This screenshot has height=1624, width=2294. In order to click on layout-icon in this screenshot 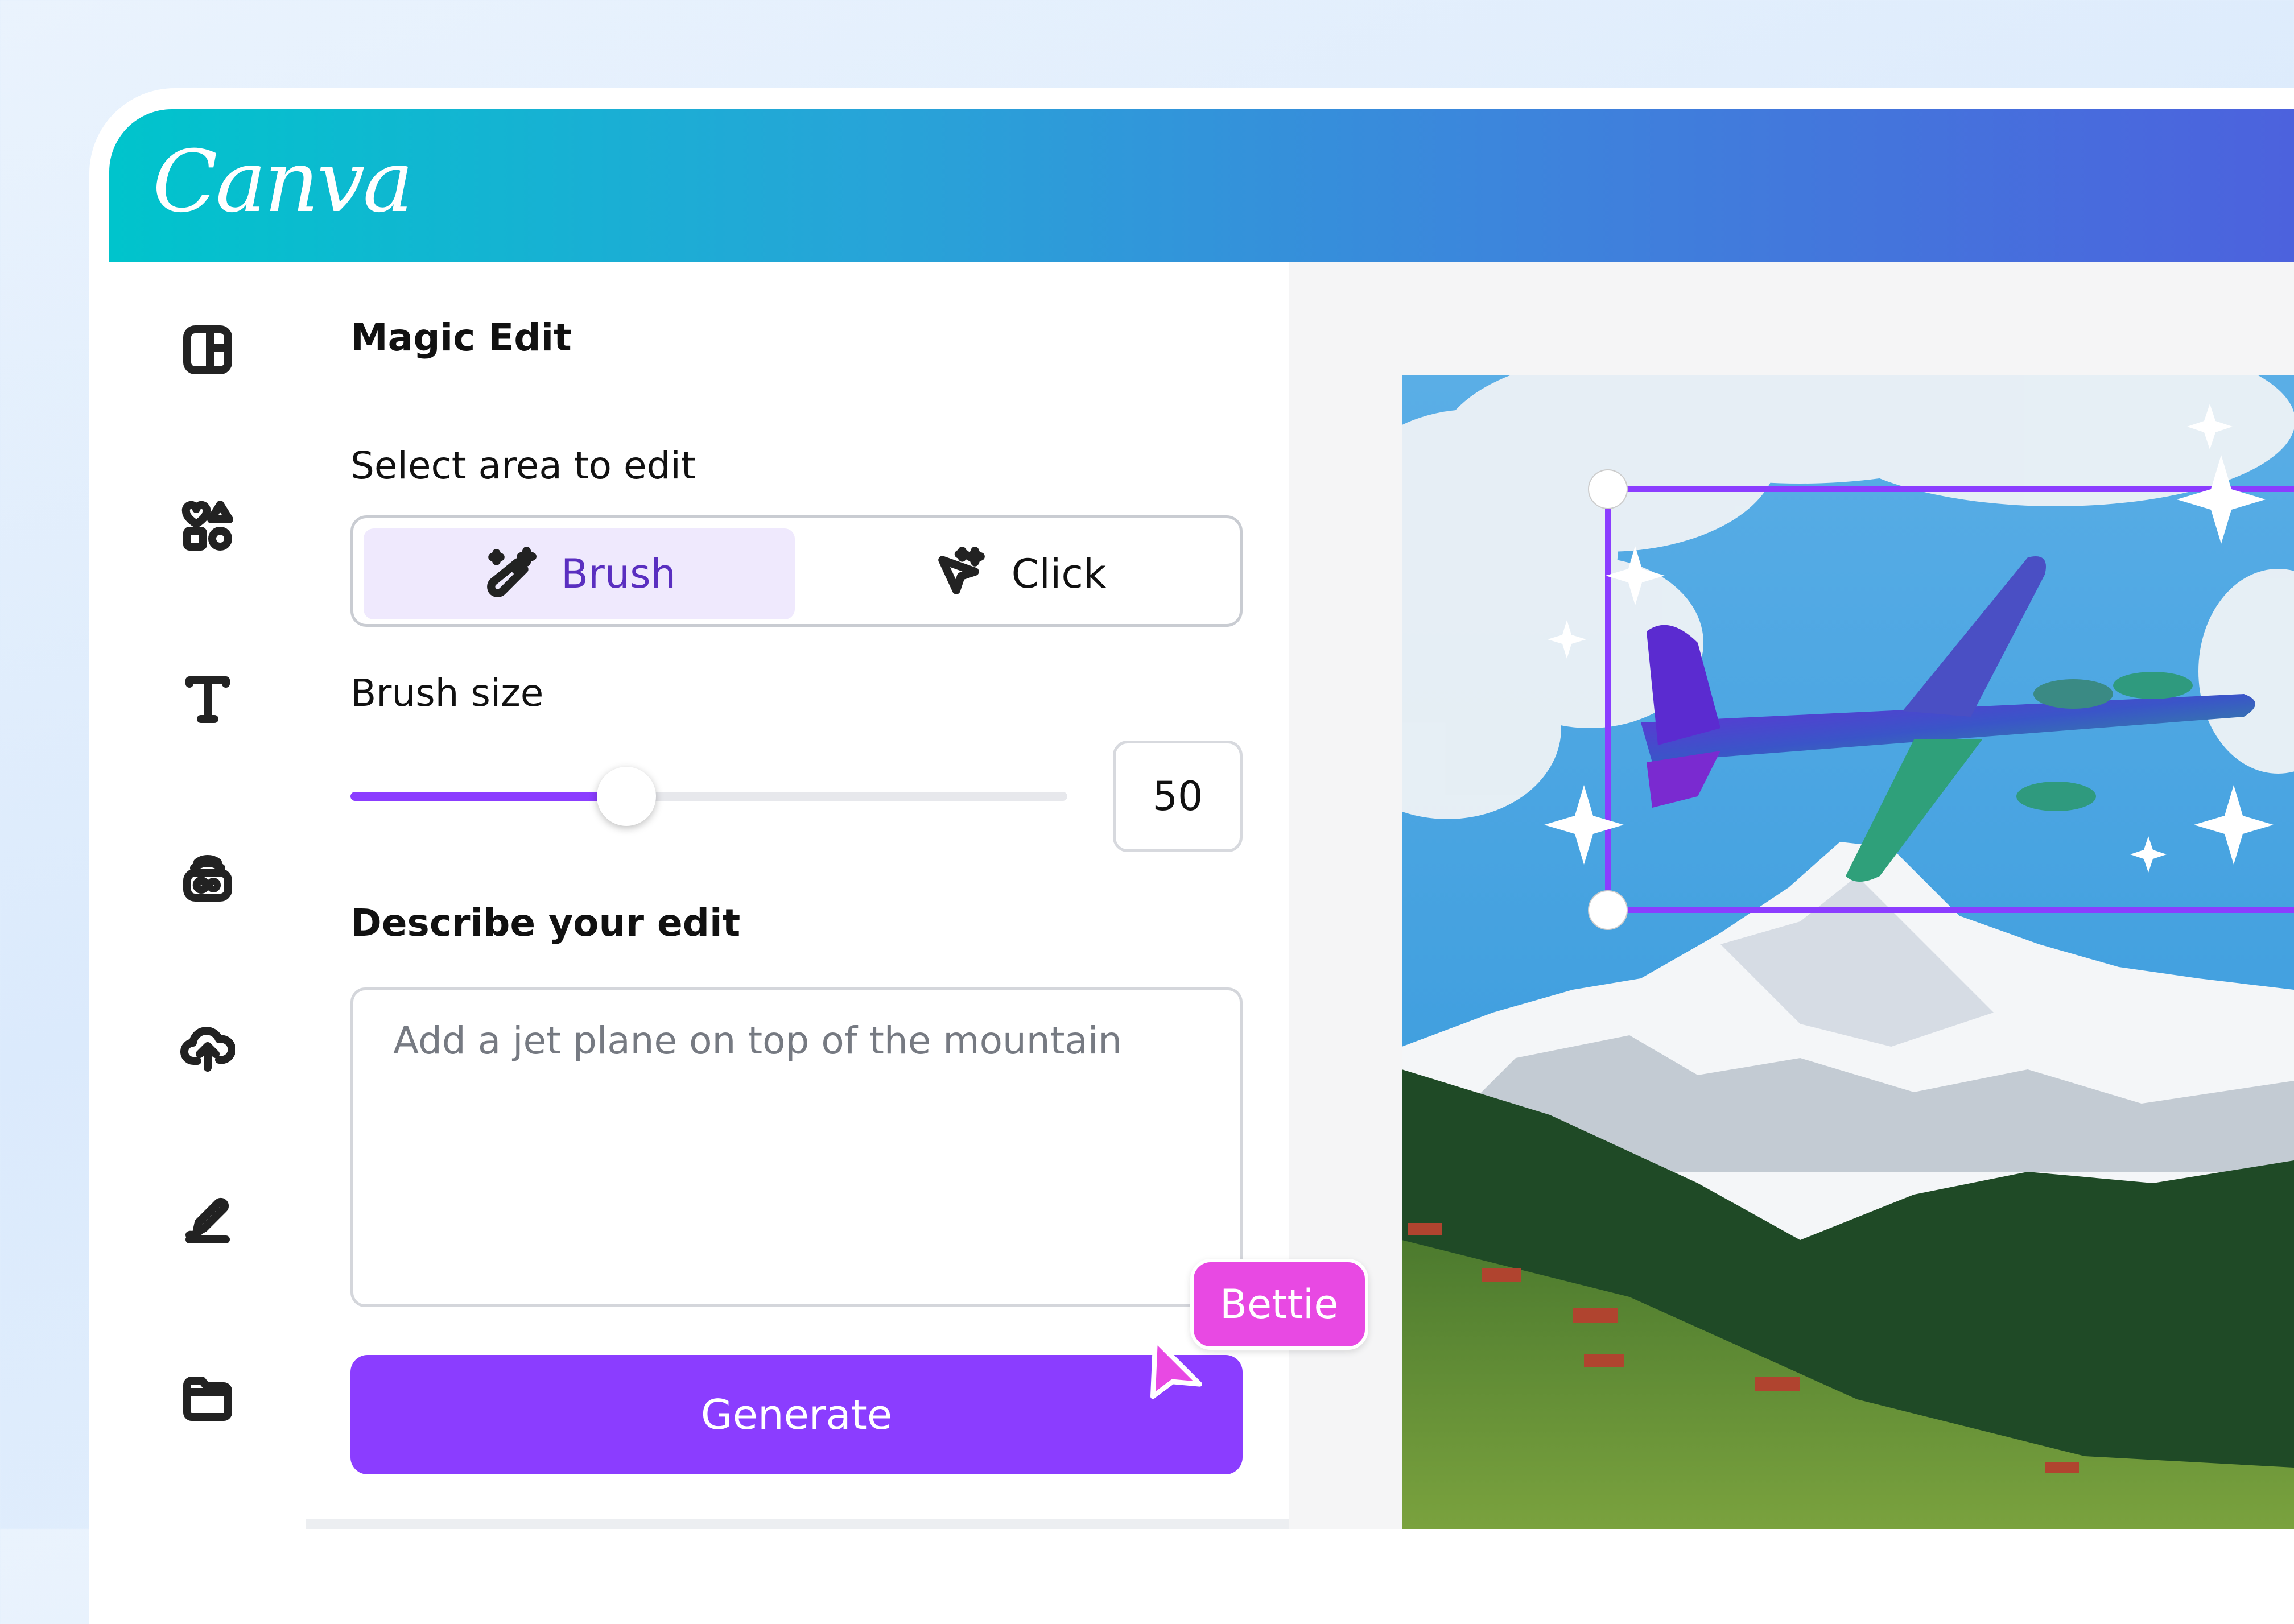, I will do `click(207, 350)`.